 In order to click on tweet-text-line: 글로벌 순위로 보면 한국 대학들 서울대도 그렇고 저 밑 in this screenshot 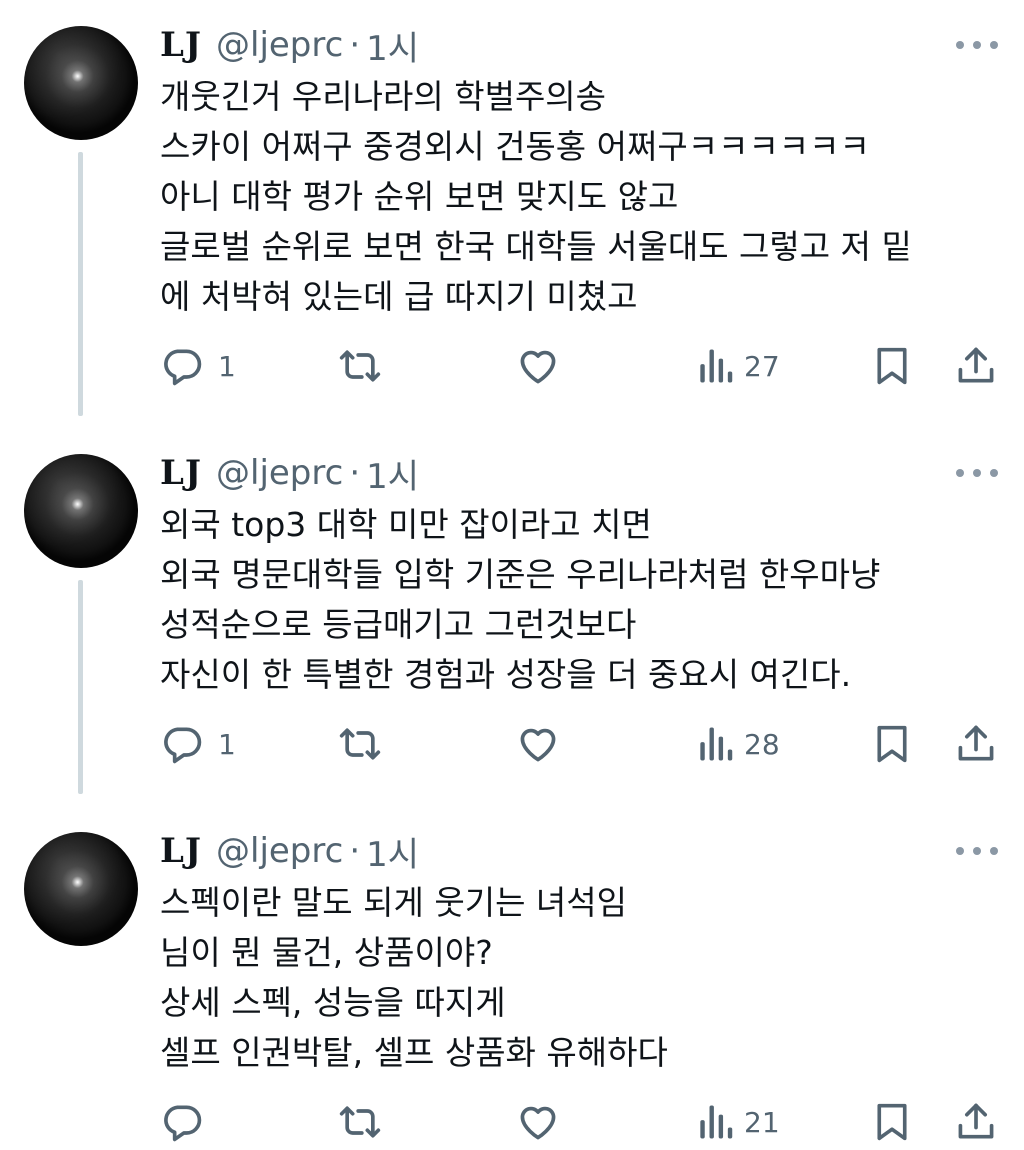, I will do `click(536, 246)`.